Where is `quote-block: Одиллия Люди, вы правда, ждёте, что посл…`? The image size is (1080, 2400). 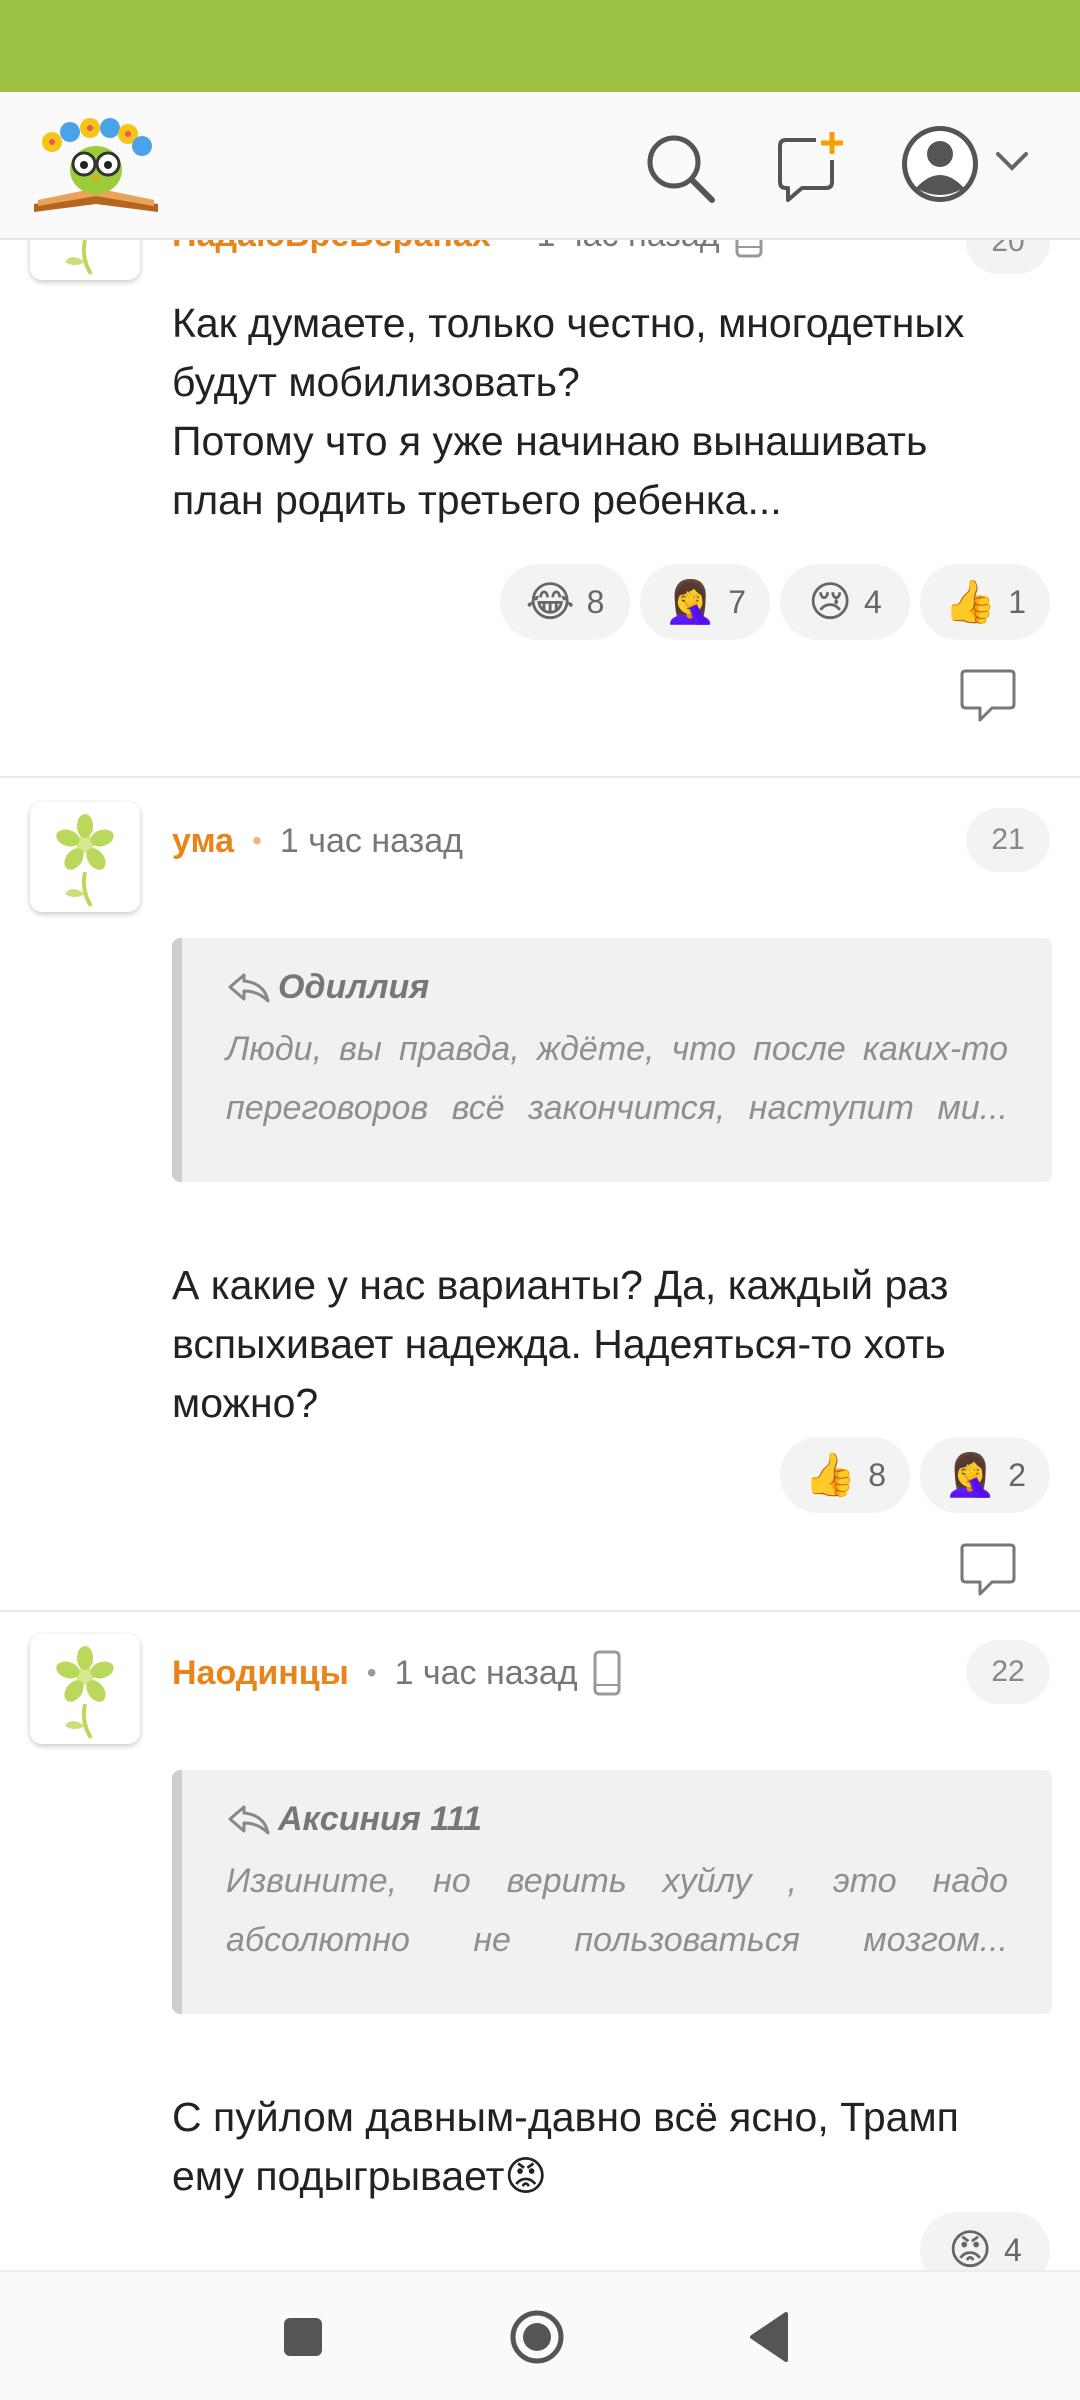 quote-block: Одиллия Люди, вы правда, ждёте, что посл… is located at coordinates (612, 1060).